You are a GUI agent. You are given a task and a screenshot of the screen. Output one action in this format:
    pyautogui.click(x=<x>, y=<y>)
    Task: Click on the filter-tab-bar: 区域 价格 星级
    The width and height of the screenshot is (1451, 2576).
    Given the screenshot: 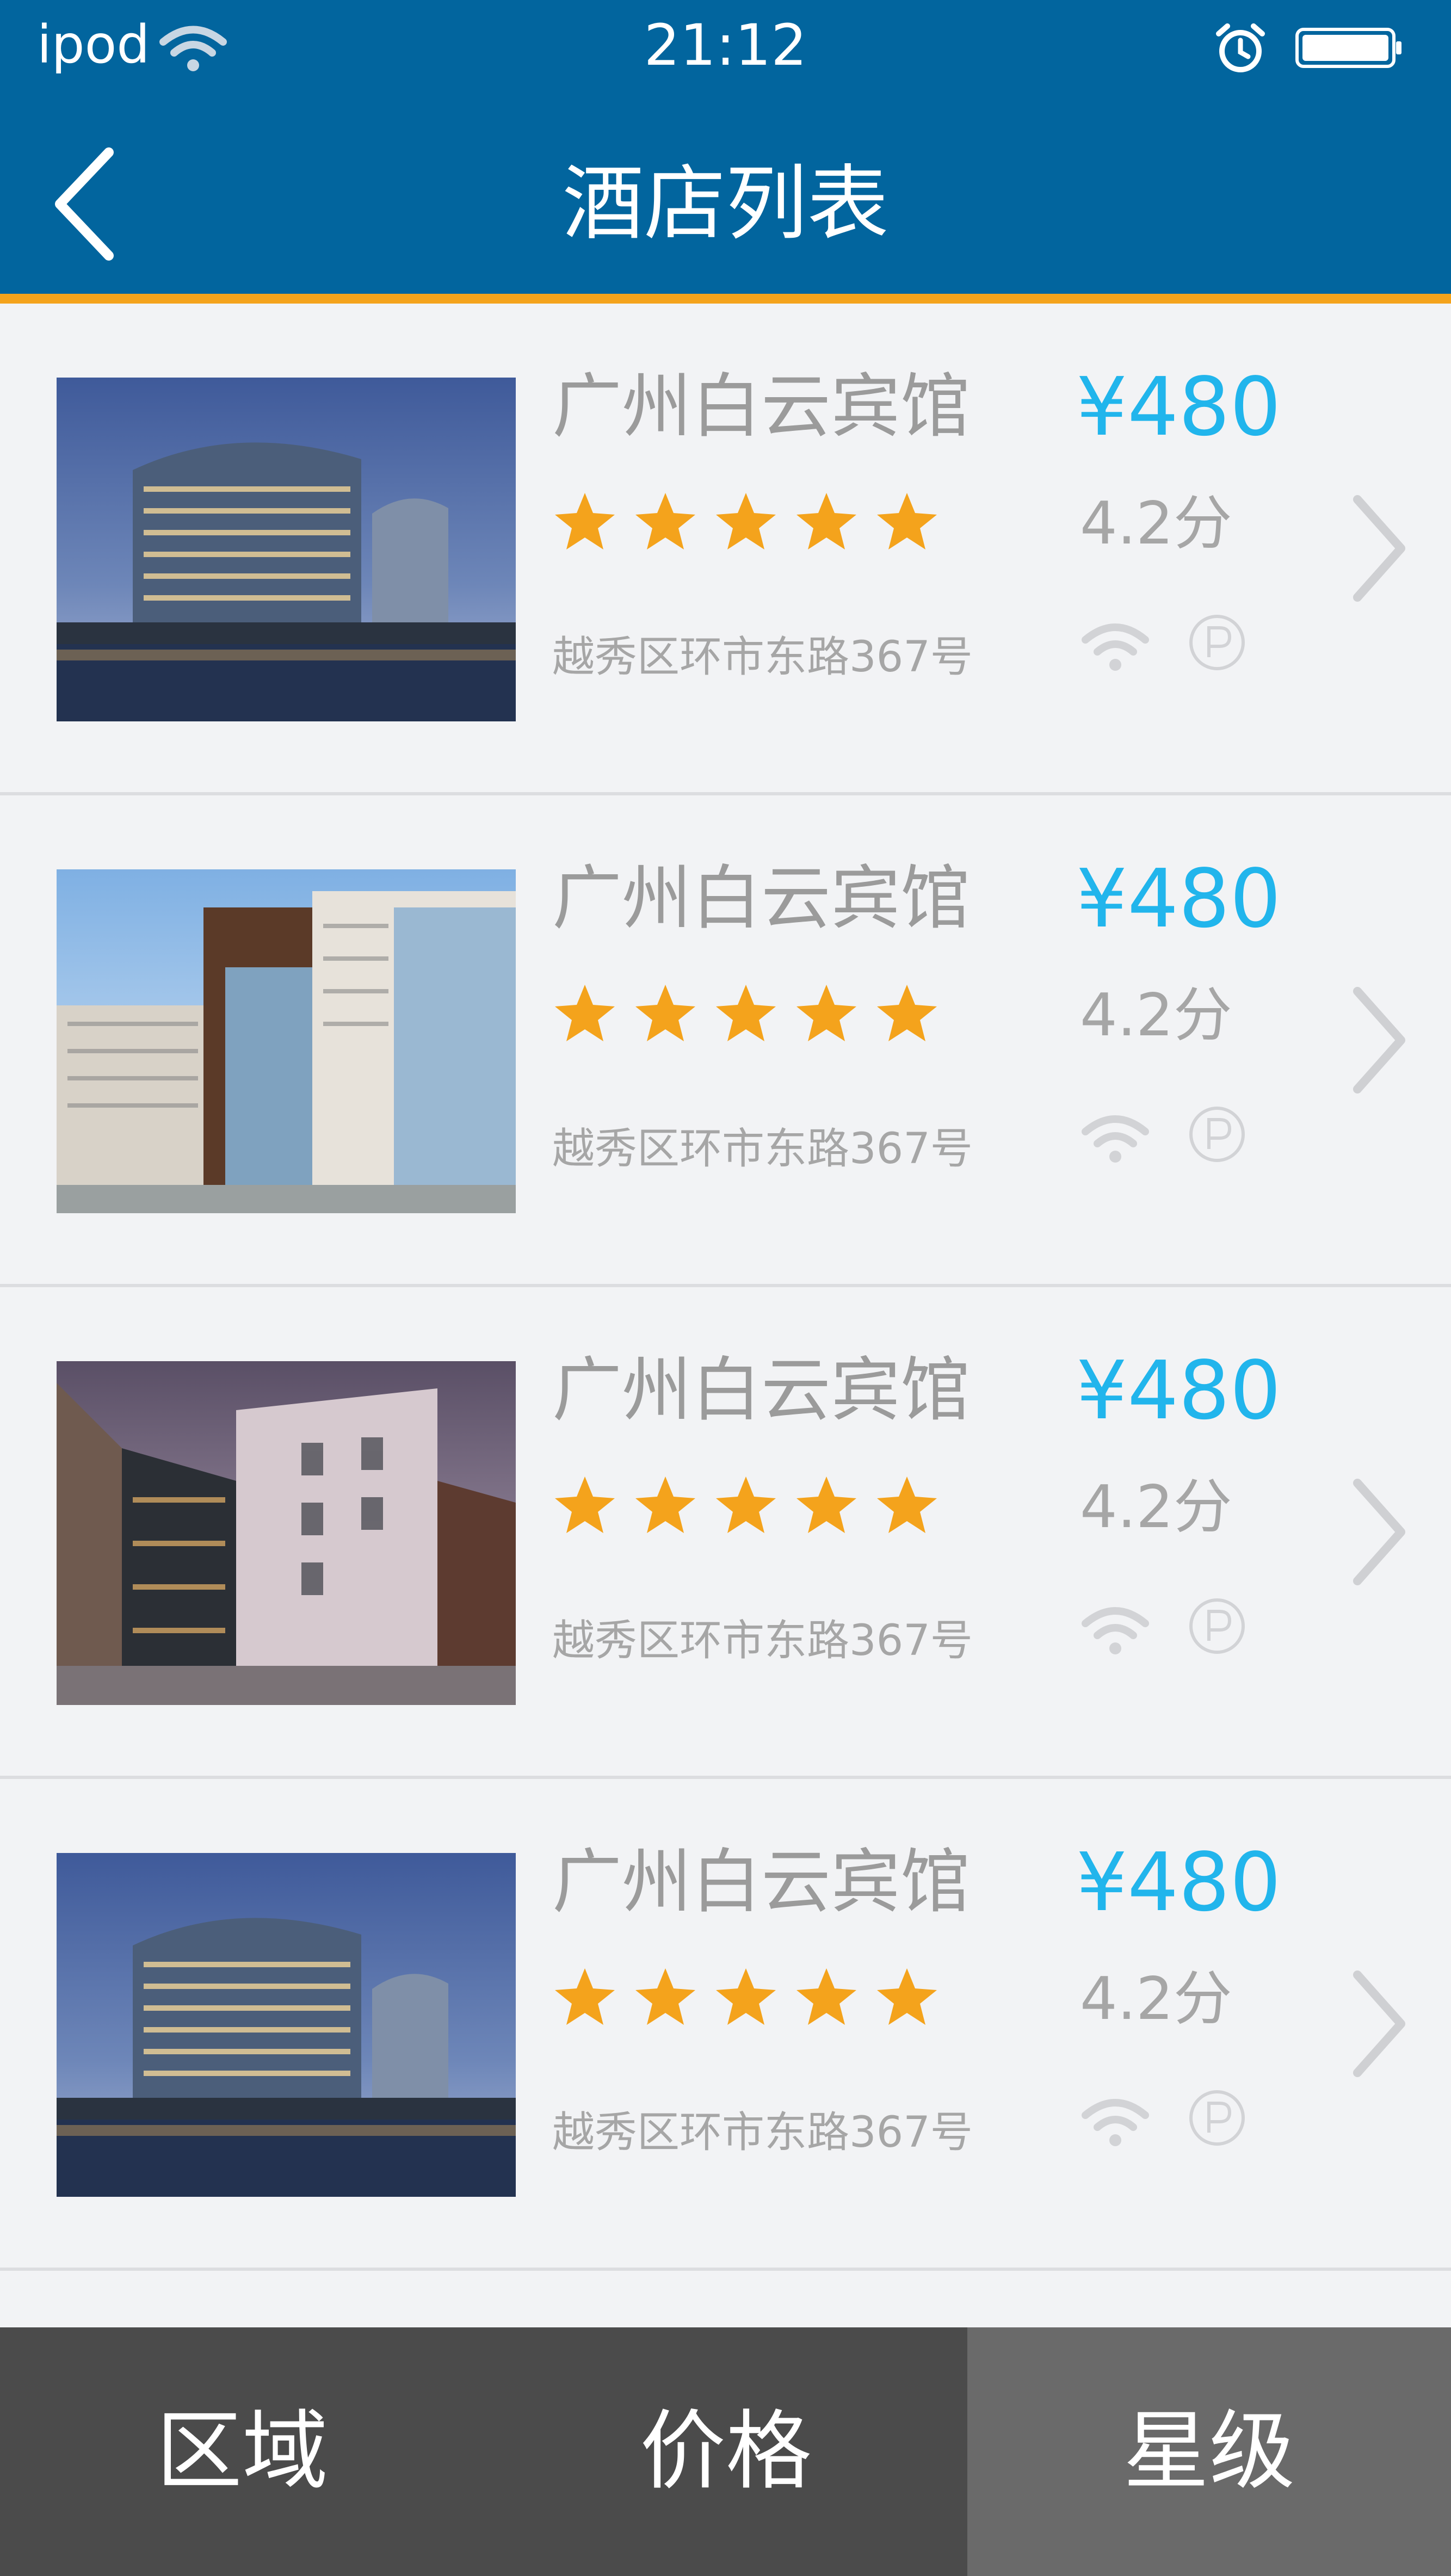 What is the action you would take?
    pyautogui.click(x=725, y=2452)
    